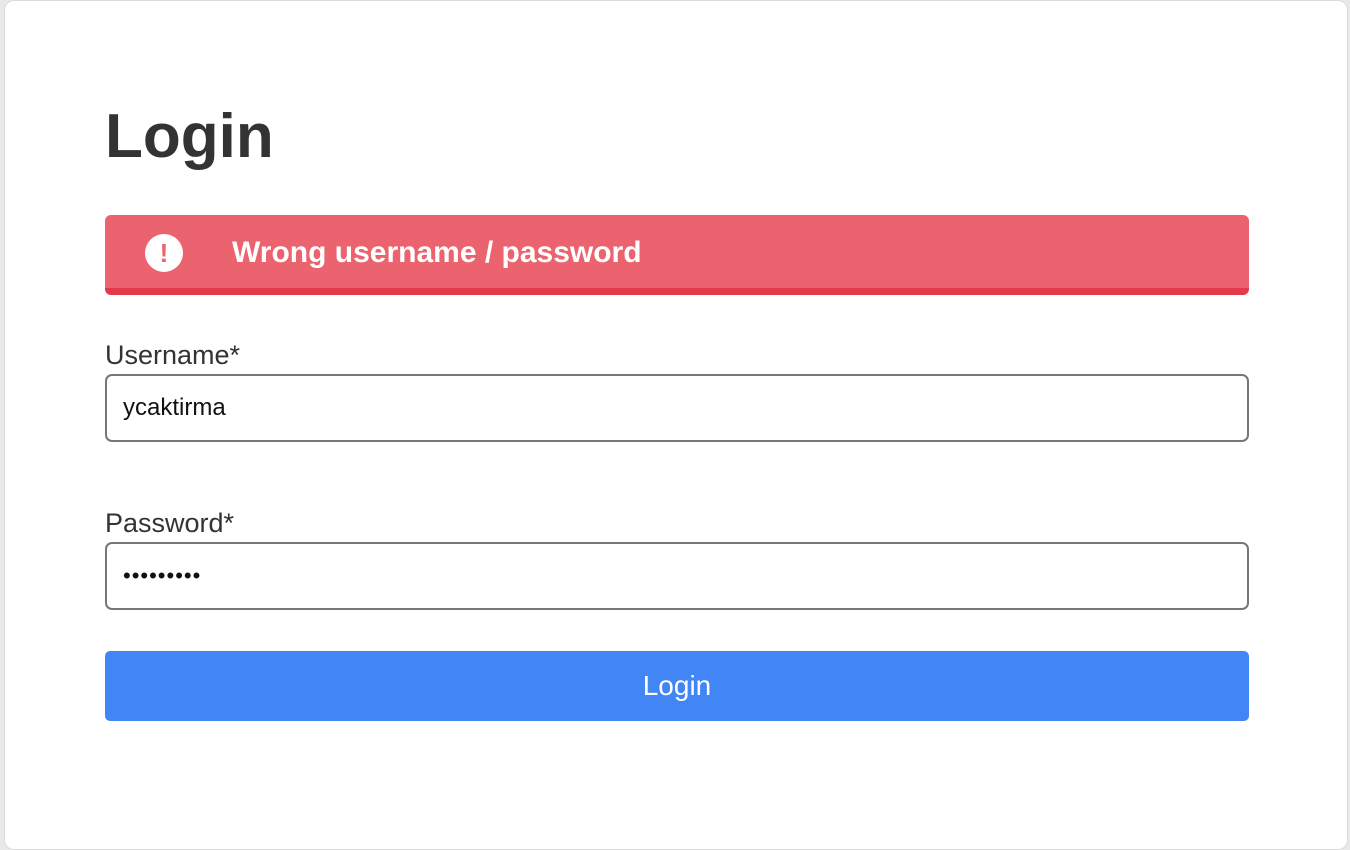 This screenshot has height=850, width=1350. I want to click on error-message: Wrong username / password, so click(437, 252).